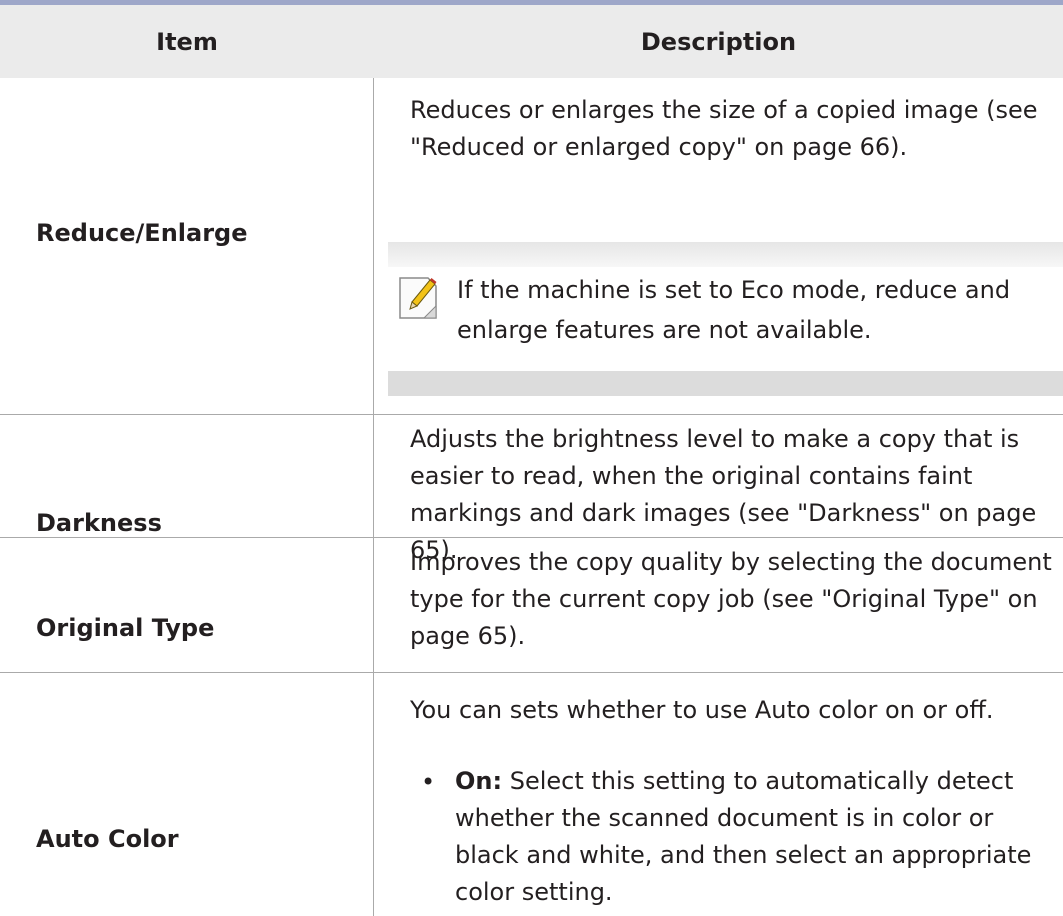  Describe the element at coordinates (718, 41) in the screenshot. I see `column-header-description: Description` at that location.